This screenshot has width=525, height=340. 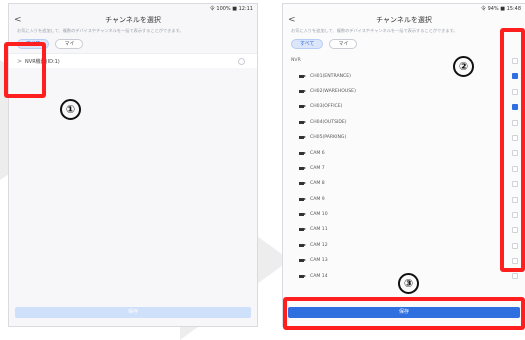 What do you see at coordinates (319, 215) in the screenshot?
I see `channel-label: CAM 10` at bounding box center [319, 215].